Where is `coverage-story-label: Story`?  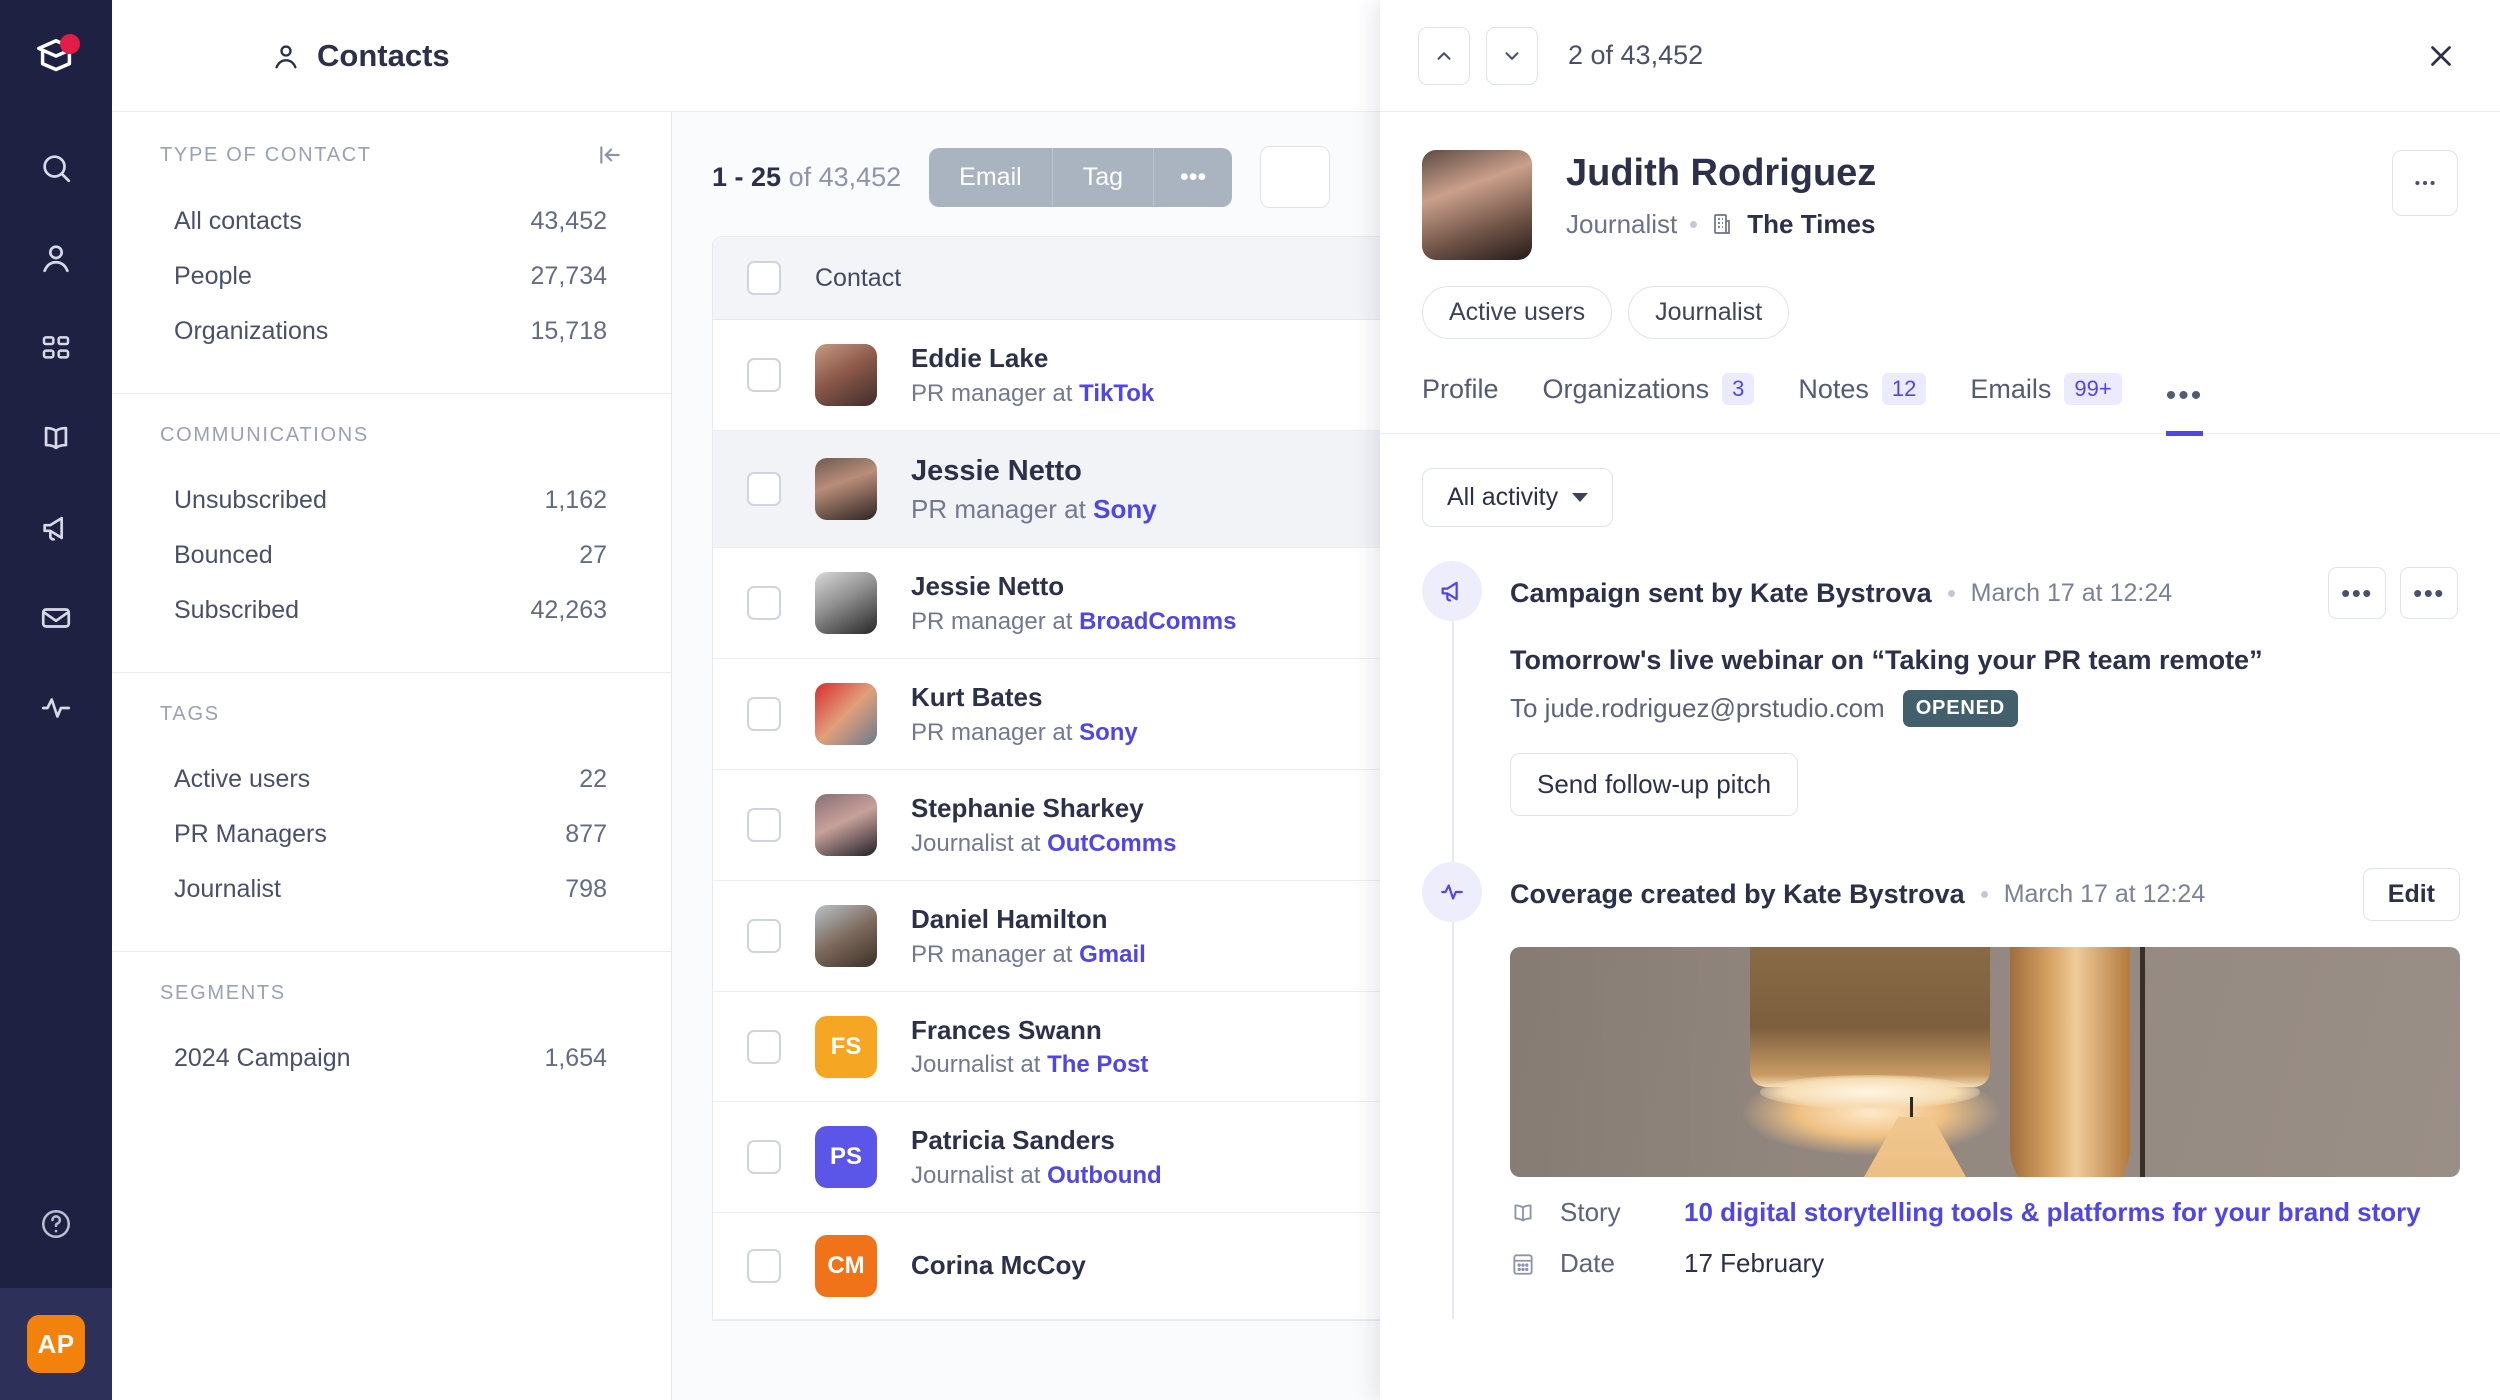 coverage-story-label: Story is located at coordinates (1590, 1212).